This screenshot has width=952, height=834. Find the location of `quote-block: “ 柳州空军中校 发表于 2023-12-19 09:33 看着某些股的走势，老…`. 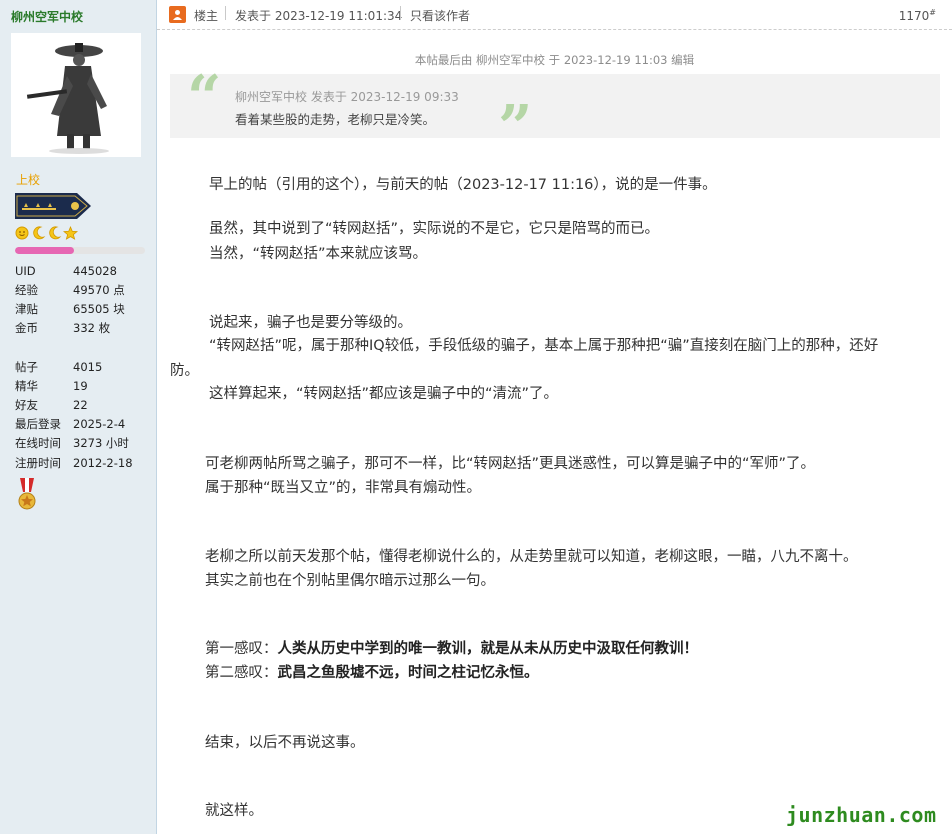

quote-block: “ 柳州空军中校 发表于 2023-12-19 09:33 看着某些股的走势，老… is located at coordinates (555, 113).